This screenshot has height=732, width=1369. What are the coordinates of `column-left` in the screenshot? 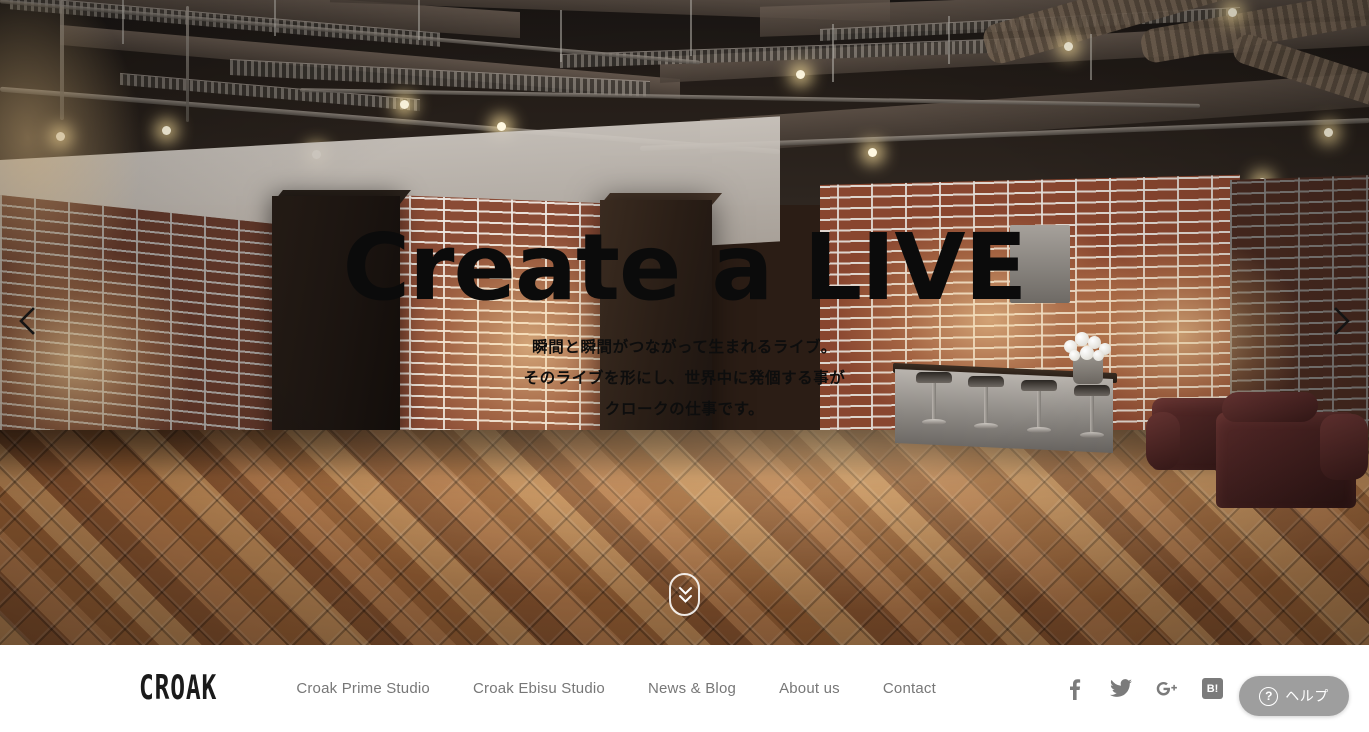 It's located at (336, 320).